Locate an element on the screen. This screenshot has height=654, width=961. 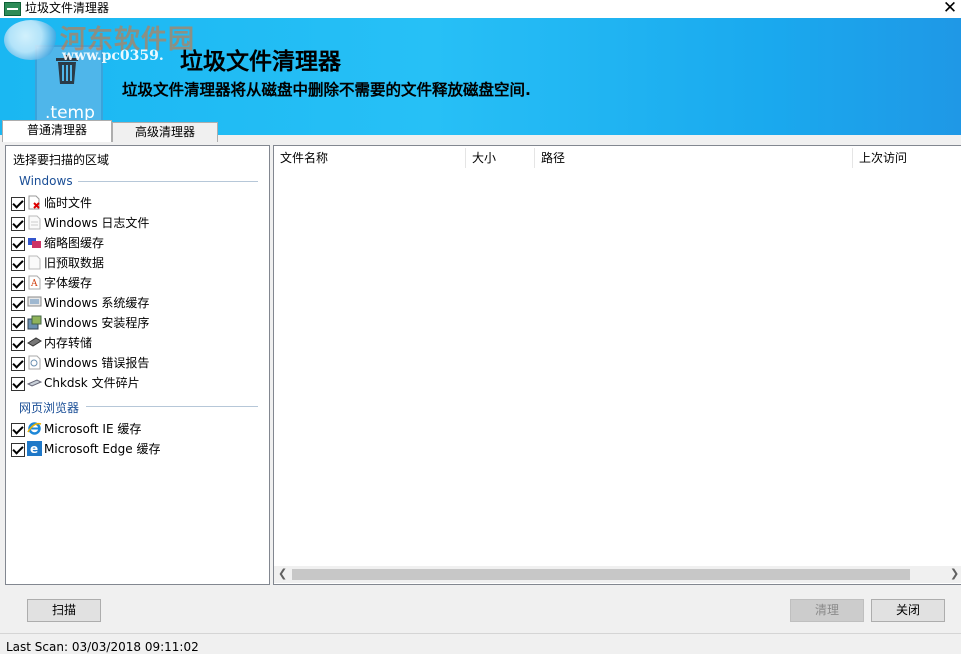
tab-advanced-cleaner: 高级清理器 is located at coordinates (165, 132).